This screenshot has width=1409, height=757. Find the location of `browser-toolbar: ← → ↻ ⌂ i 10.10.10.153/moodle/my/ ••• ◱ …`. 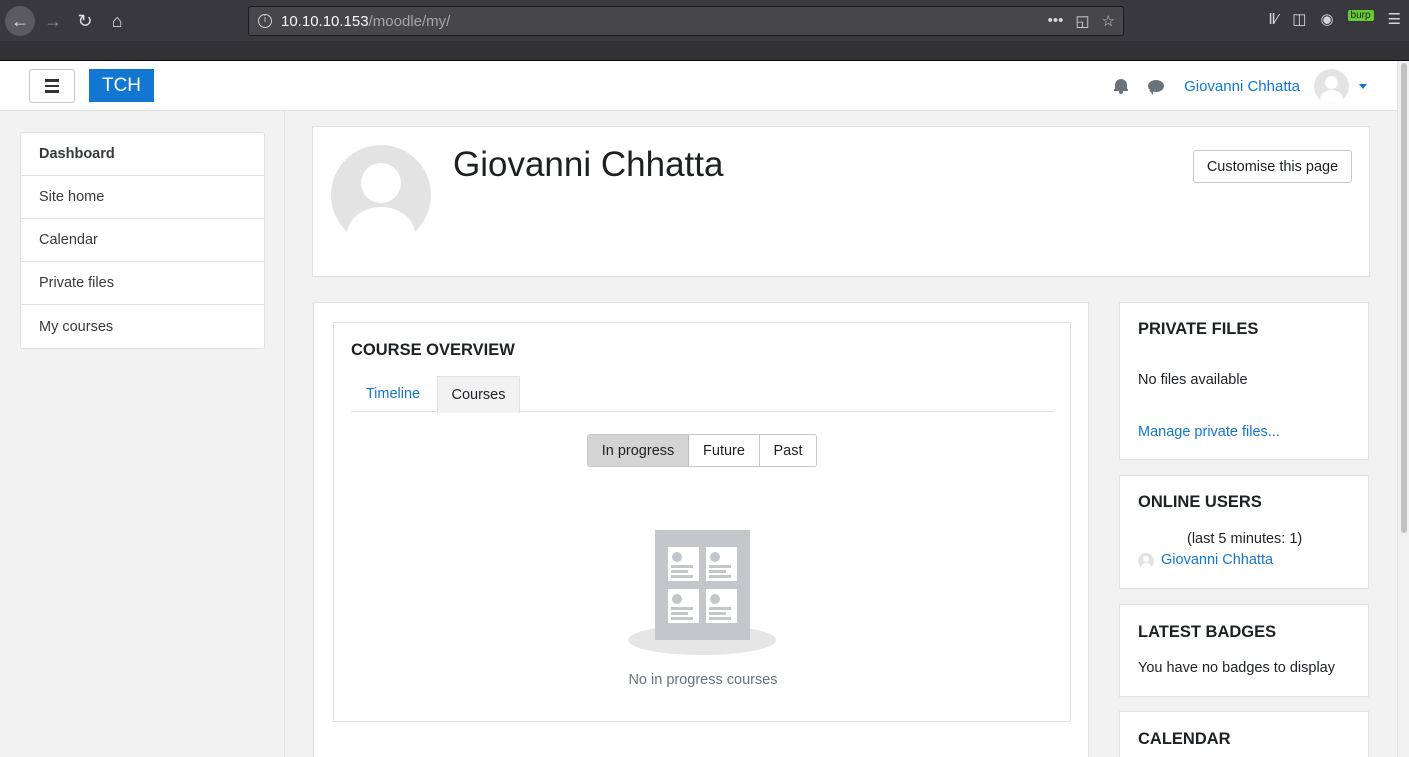

browser-toolbar: ← → ↻ ⌂ i 10.10.10.153/moodle/my/ ••• ◱ … is located at coordinates (704, 30).